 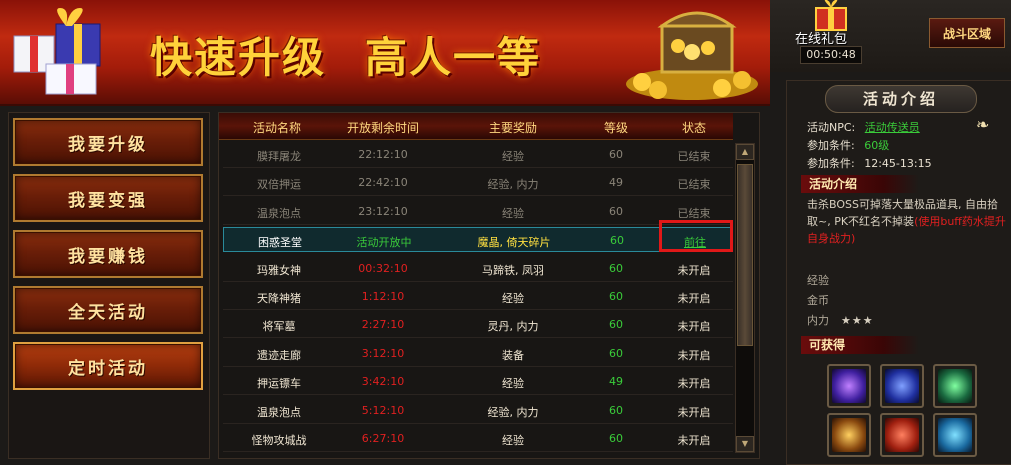 What do you see at coordinates (238, 57) in the screenshot?
I see `banner-title-left: 快速升级` at bounding box center [238, 57].